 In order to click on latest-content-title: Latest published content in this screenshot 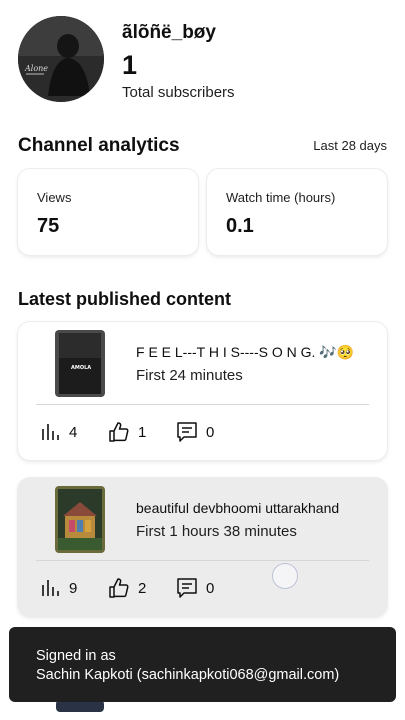, I will do `click(125, 299)`.